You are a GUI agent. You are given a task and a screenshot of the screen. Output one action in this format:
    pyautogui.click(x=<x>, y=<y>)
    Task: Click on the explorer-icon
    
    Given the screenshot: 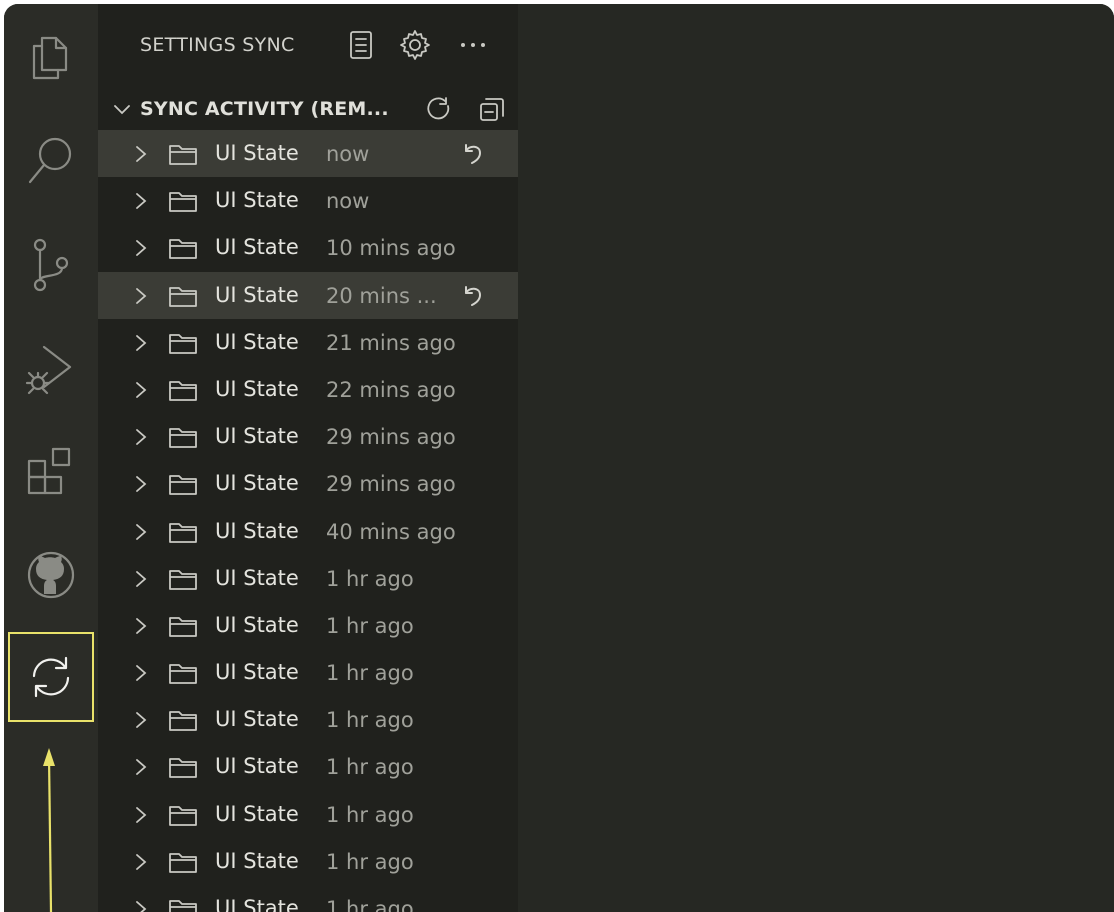 What is the action you would take?
    pyautogui.click(x=50, y=58)
    